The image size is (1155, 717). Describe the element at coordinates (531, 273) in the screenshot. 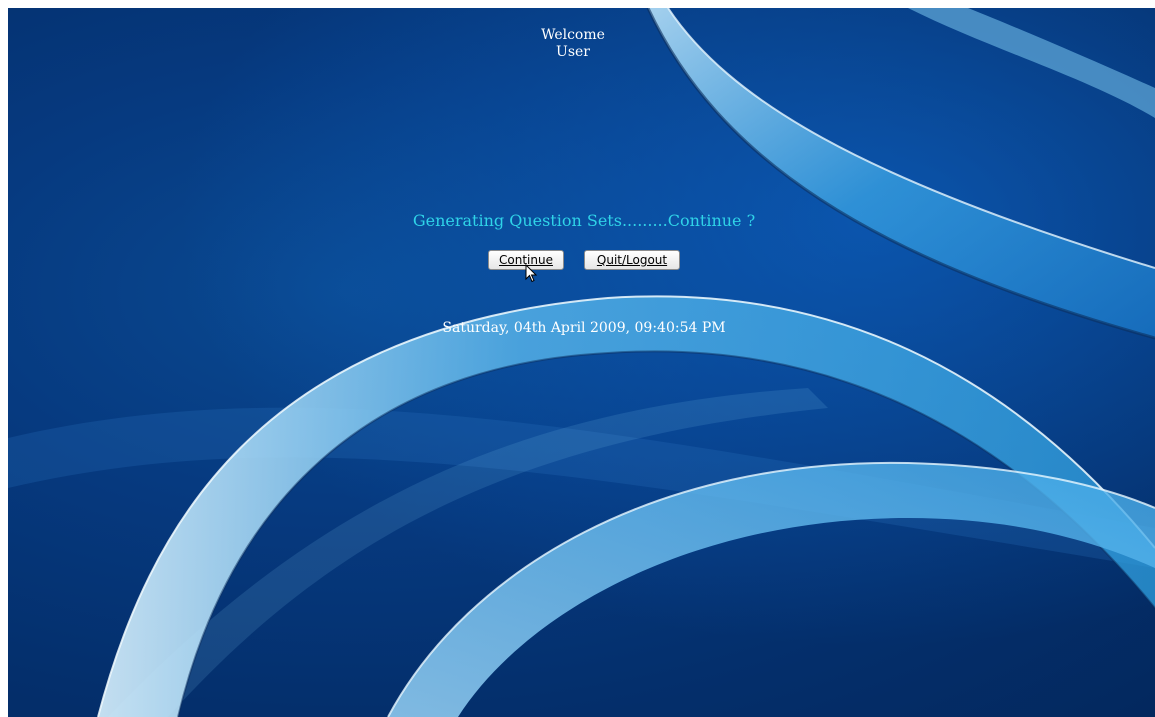

I see `mouse-pointer-icon` at that location.